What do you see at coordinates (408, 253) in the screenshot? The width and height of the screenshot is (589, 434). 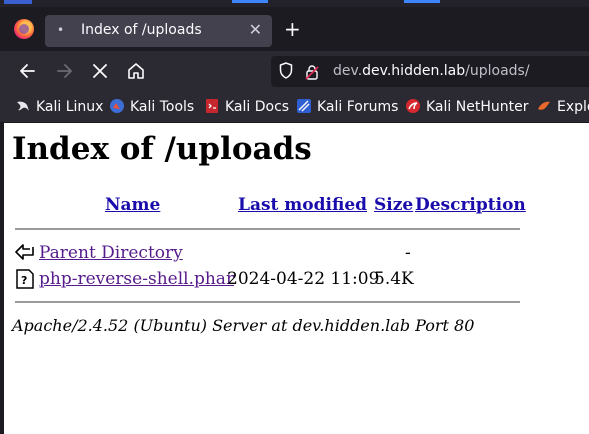 I see `row-size: -` at bounding box center [408, 253].